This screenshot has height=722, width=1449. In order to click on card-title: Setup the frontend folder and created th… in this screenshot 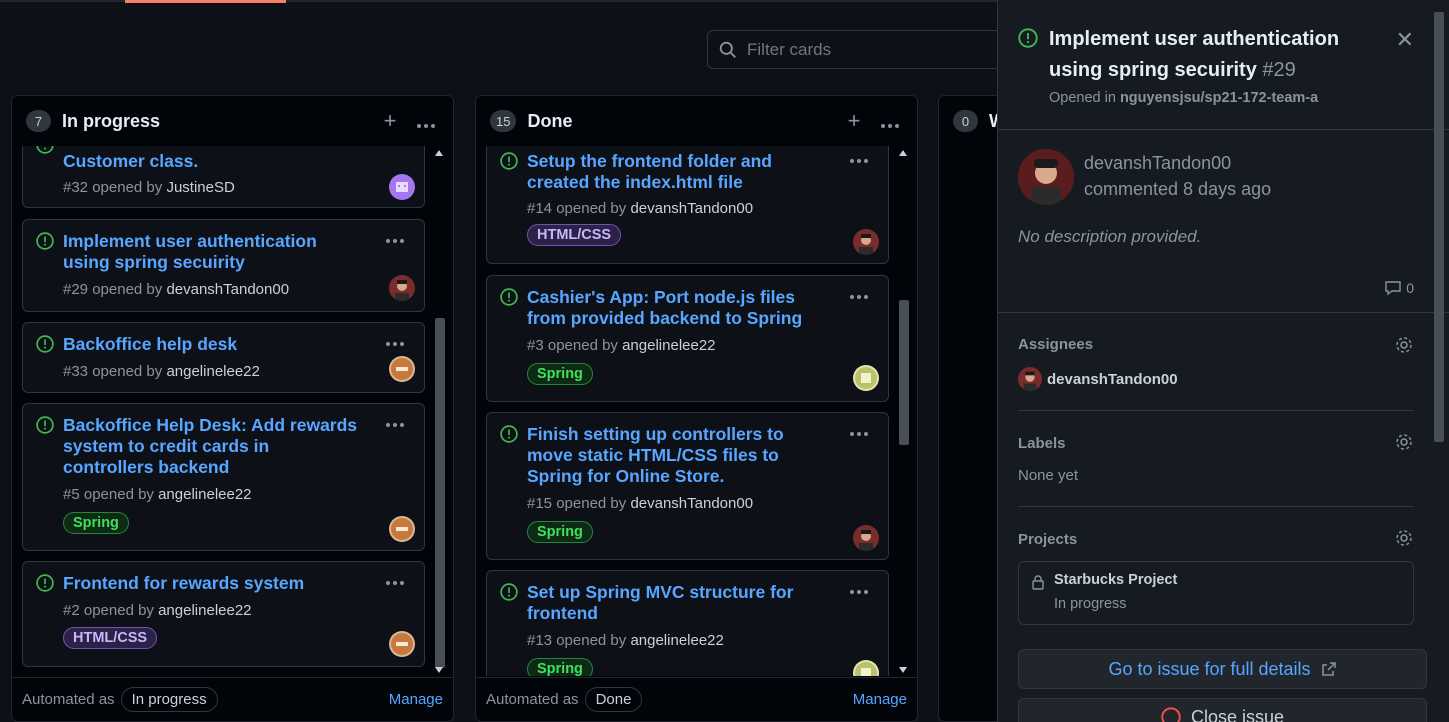, I will do `click(677, 172)`.